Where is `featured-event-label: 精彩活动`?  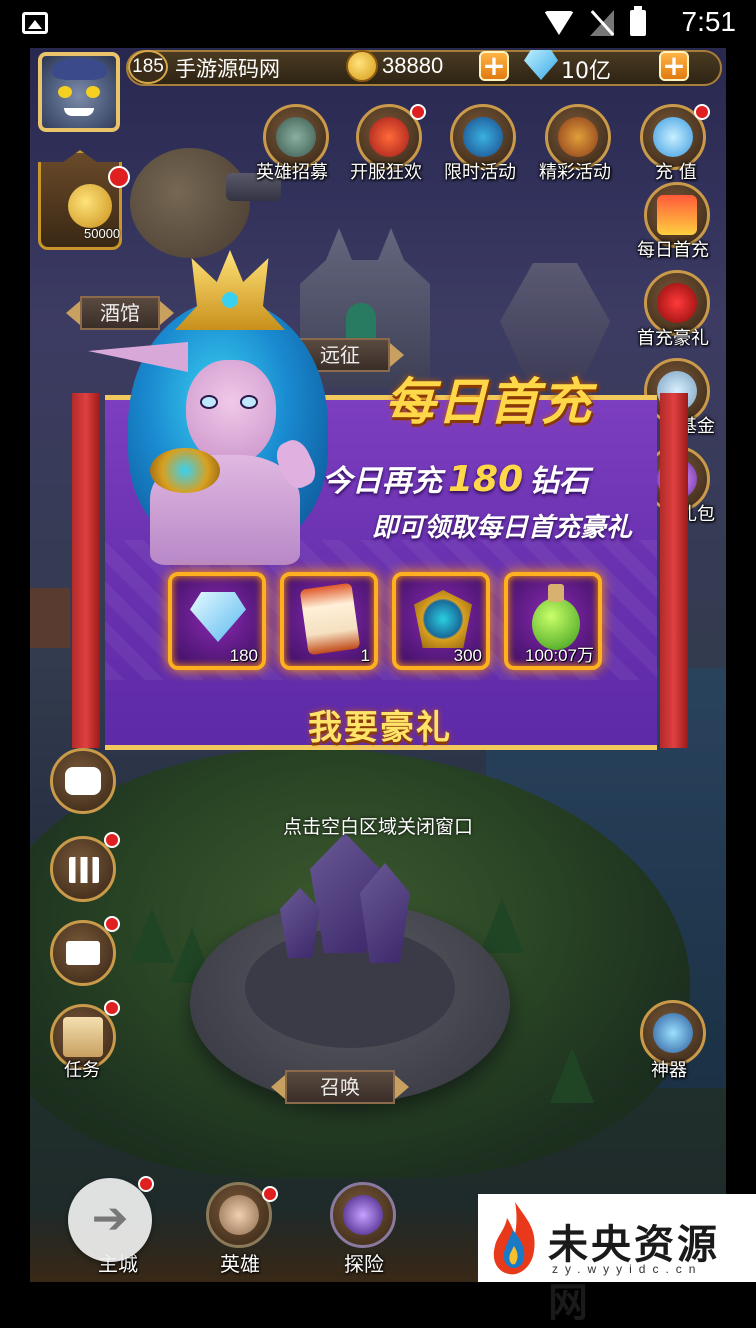 featured-event-label: 精彩活动 is located at coordinates (575, 172).